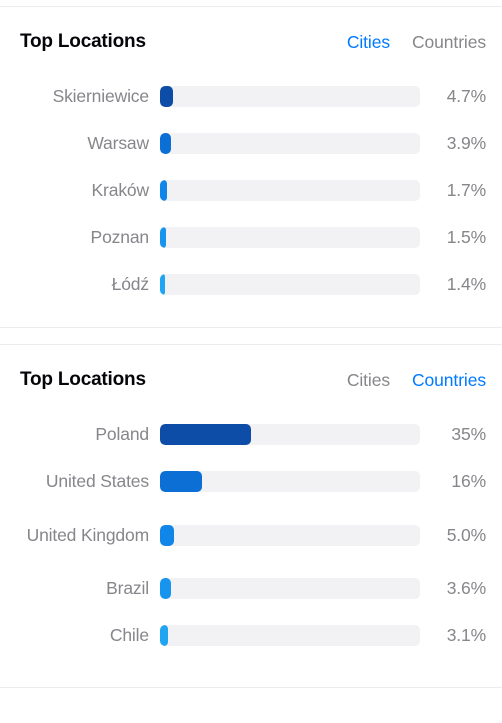 Image resolution: width=502 pixels, height=723 pixels. I want to click on list-item: United Kingdom 5.0%, so click(251, 535).